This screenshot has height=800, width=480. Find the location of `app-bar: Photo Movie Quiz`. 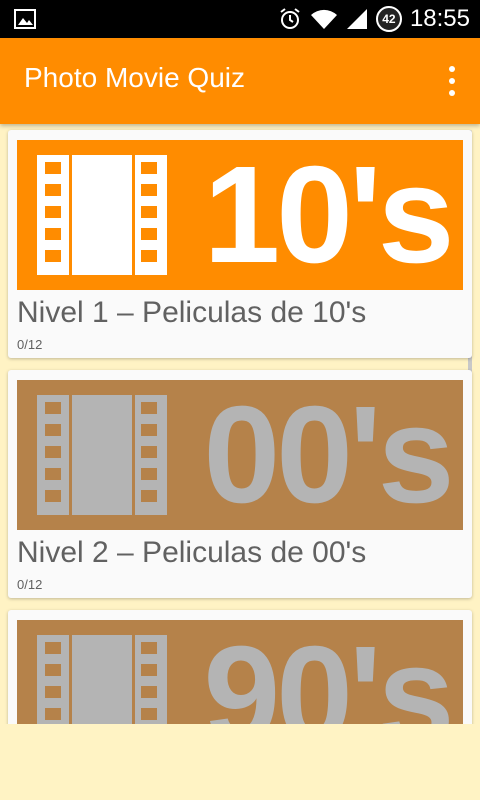

app-bar: Photo Movie Quiz is located at coordinates (240, 81).